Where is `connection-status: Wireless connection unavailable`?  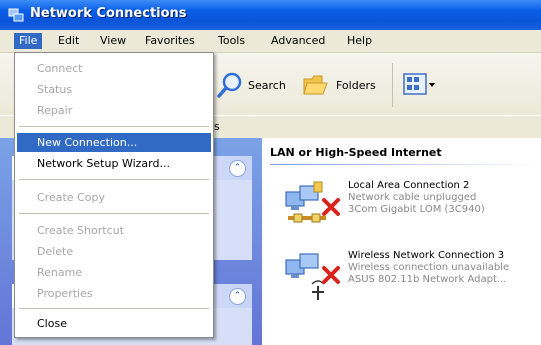
connection-status: Wireless connection unavailable is located at coordinates (429, 267).